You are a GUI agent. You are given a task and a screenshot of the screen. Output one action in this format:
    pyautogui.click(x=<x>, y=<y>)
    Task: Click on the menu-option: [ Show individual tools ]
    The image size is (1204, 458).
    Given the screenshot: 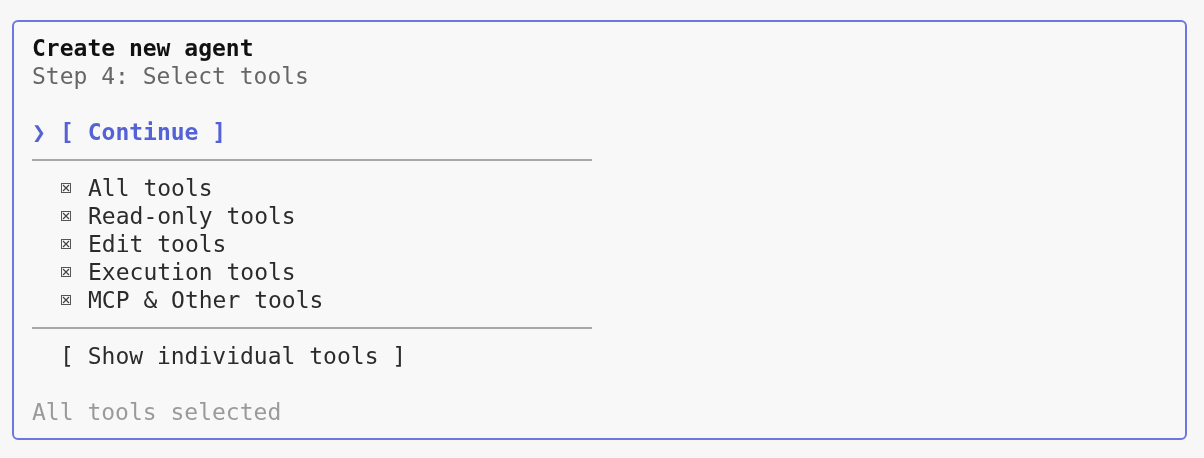 What is the action you would take?
    pyautogui.click(x=233, y=356)
    